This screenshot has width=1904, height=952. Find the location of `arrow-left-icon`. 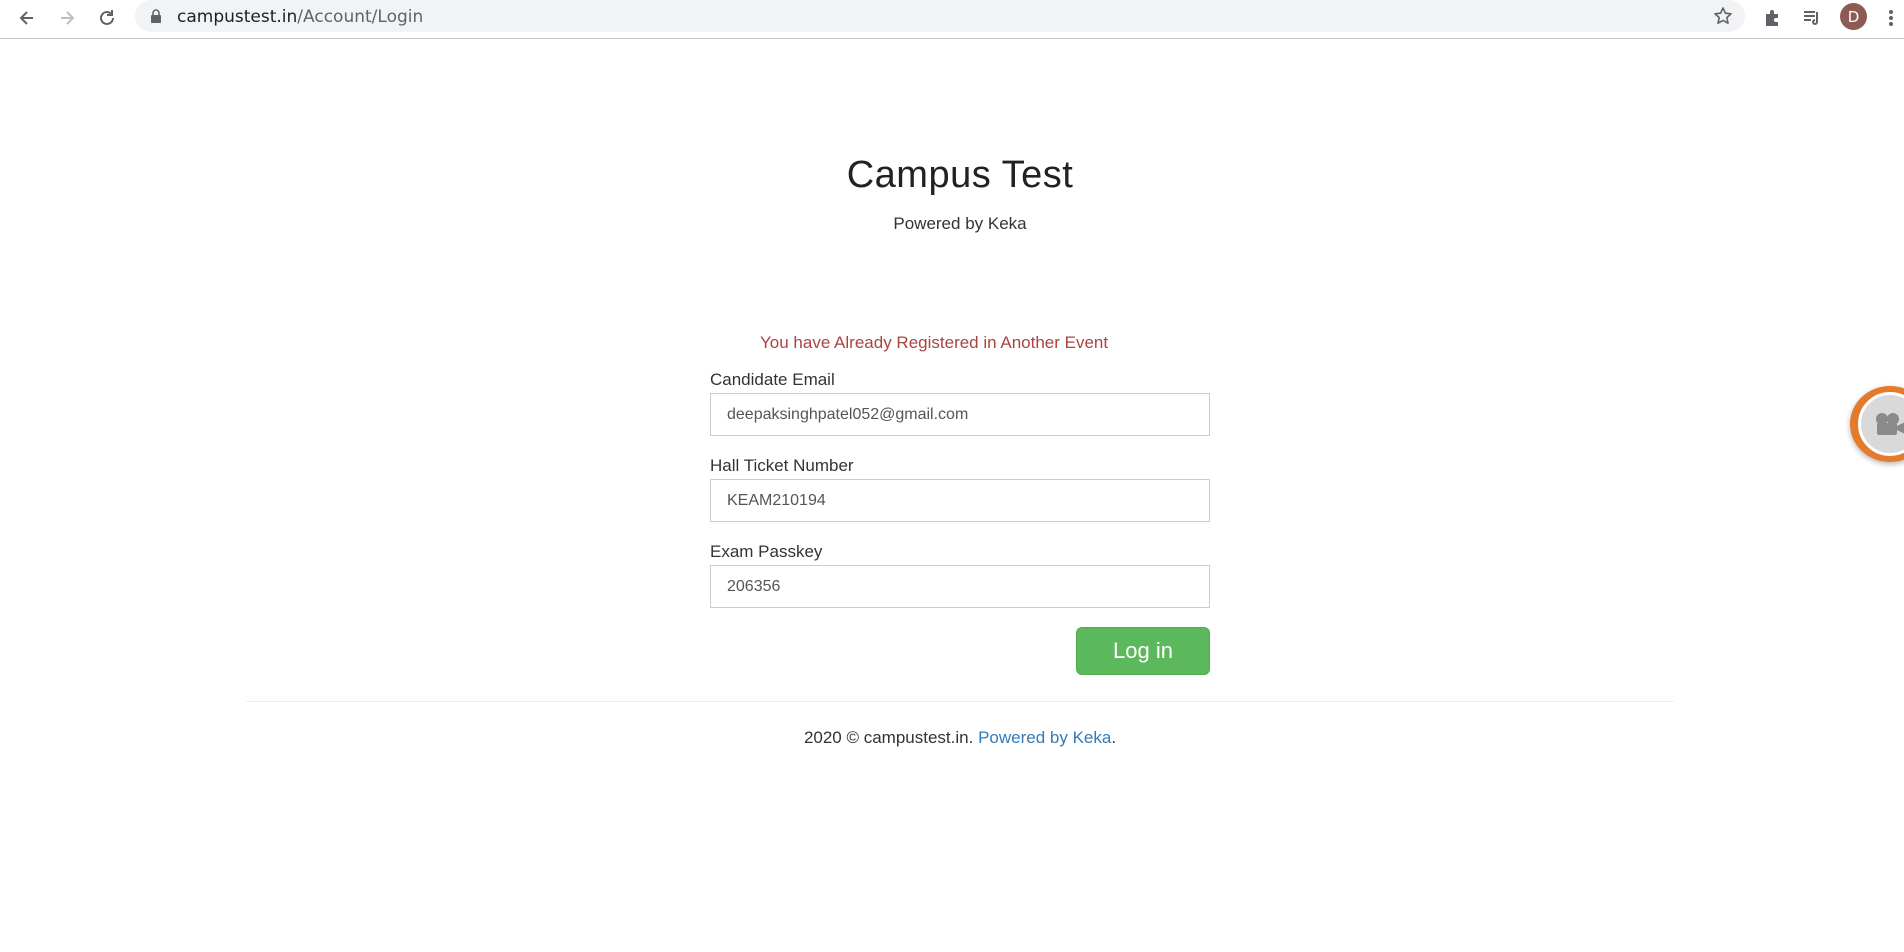

arrow-left-icon is located at coordinates (26, 18).